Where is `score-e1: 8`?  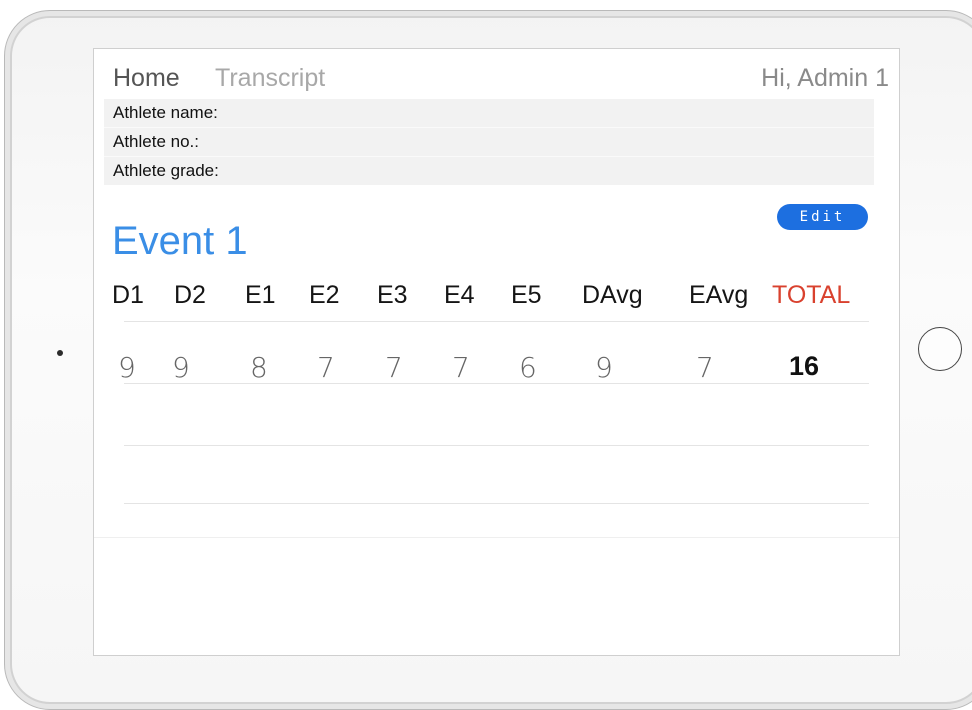 score-e1: 8 is located at coordinates (259, 367).